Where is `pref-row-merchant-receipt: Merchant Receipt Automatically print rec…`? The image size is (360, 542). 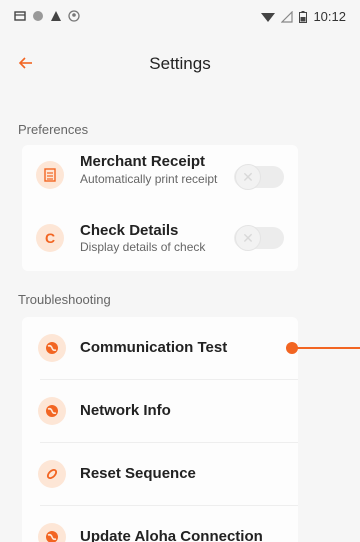
pref-row-merchant-receipt: Merchant Receipt Automatically print rec… is located at coordinates (160, 178).